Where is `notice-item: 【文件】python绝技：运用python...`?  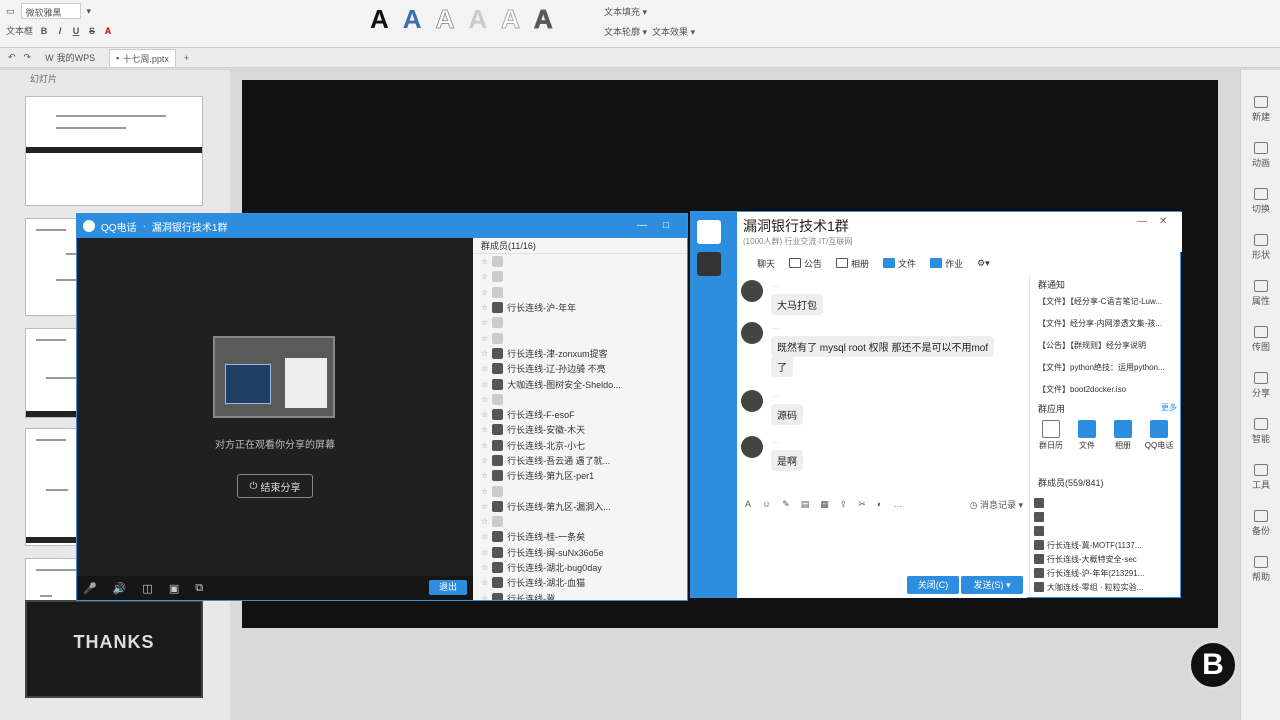 notice-item: 【文件】python绝技：运用python... is located at coordinates (1108, 367).